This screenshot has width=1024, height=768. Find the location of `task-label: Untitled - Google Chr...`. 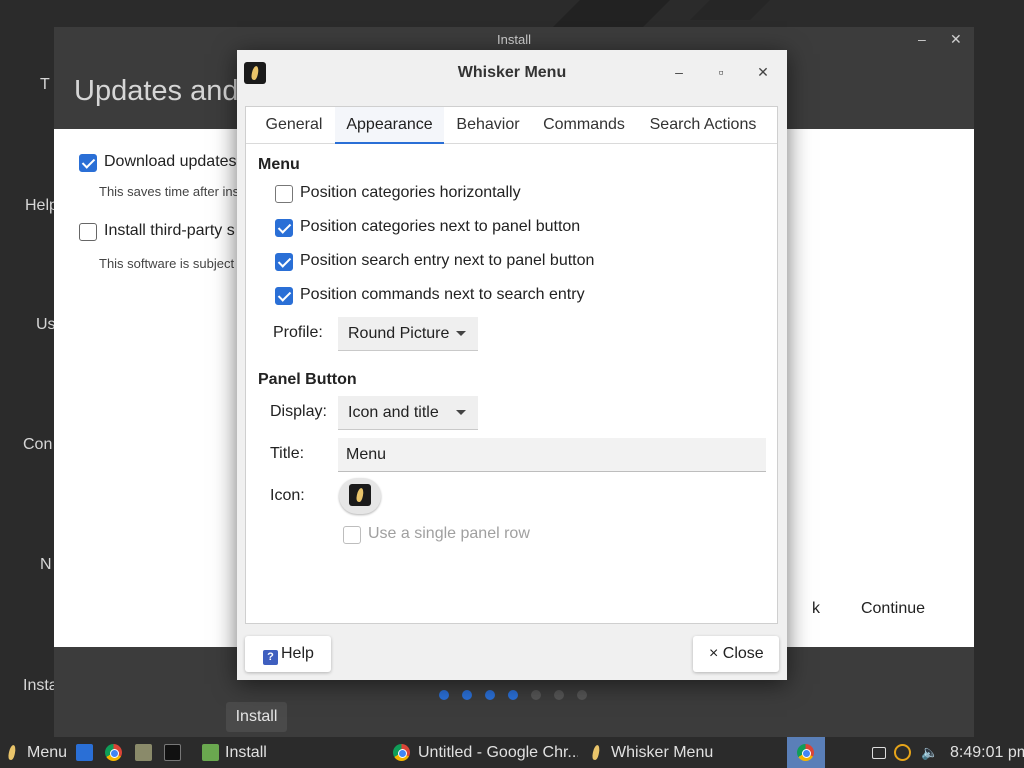

task-label: Untitled - Google Chr... is located at coordinates (498, 752).